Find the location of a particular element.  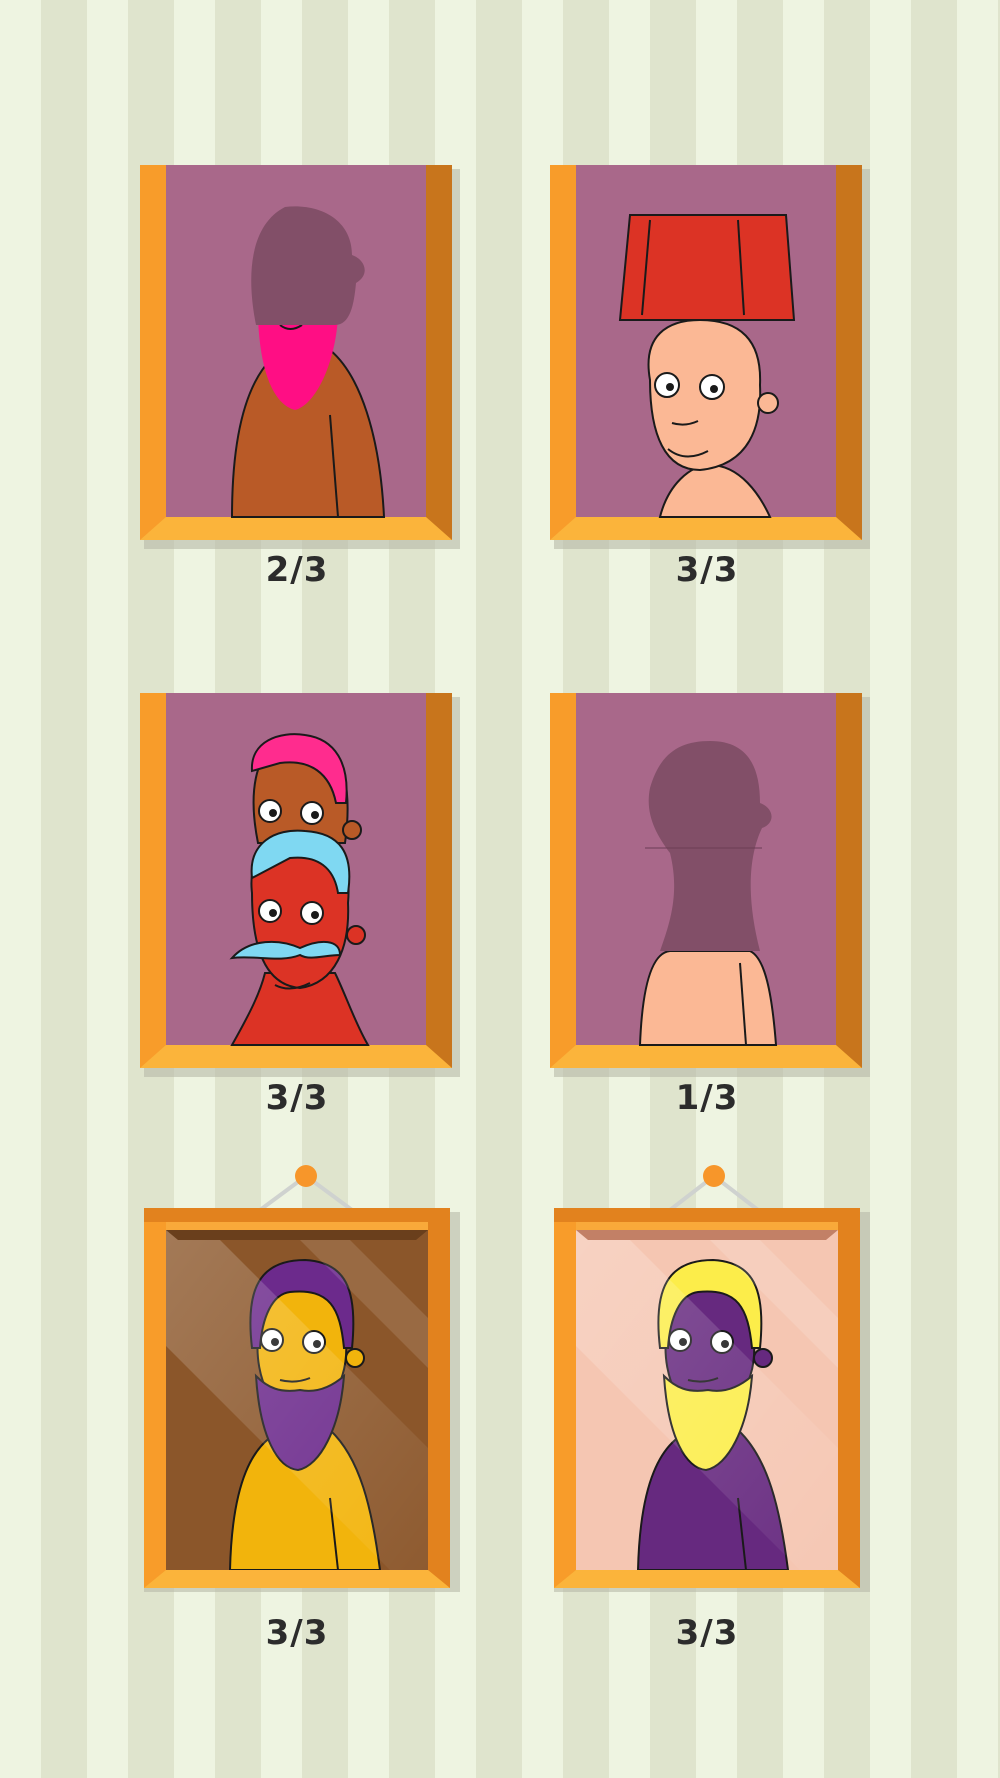

portrait-slot-3: 3/3 is located at coordinates (300, 905).